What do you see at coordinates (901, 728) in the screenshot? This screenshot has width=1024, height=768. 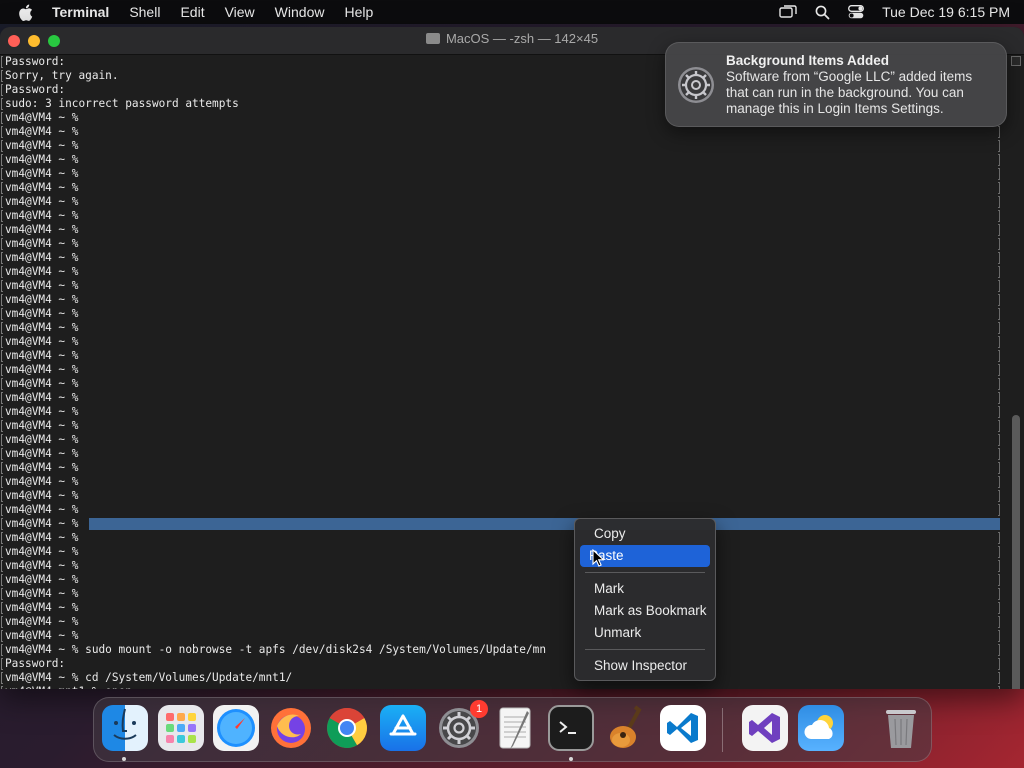 I see `trash-icon` at bounding box center [901, 728].